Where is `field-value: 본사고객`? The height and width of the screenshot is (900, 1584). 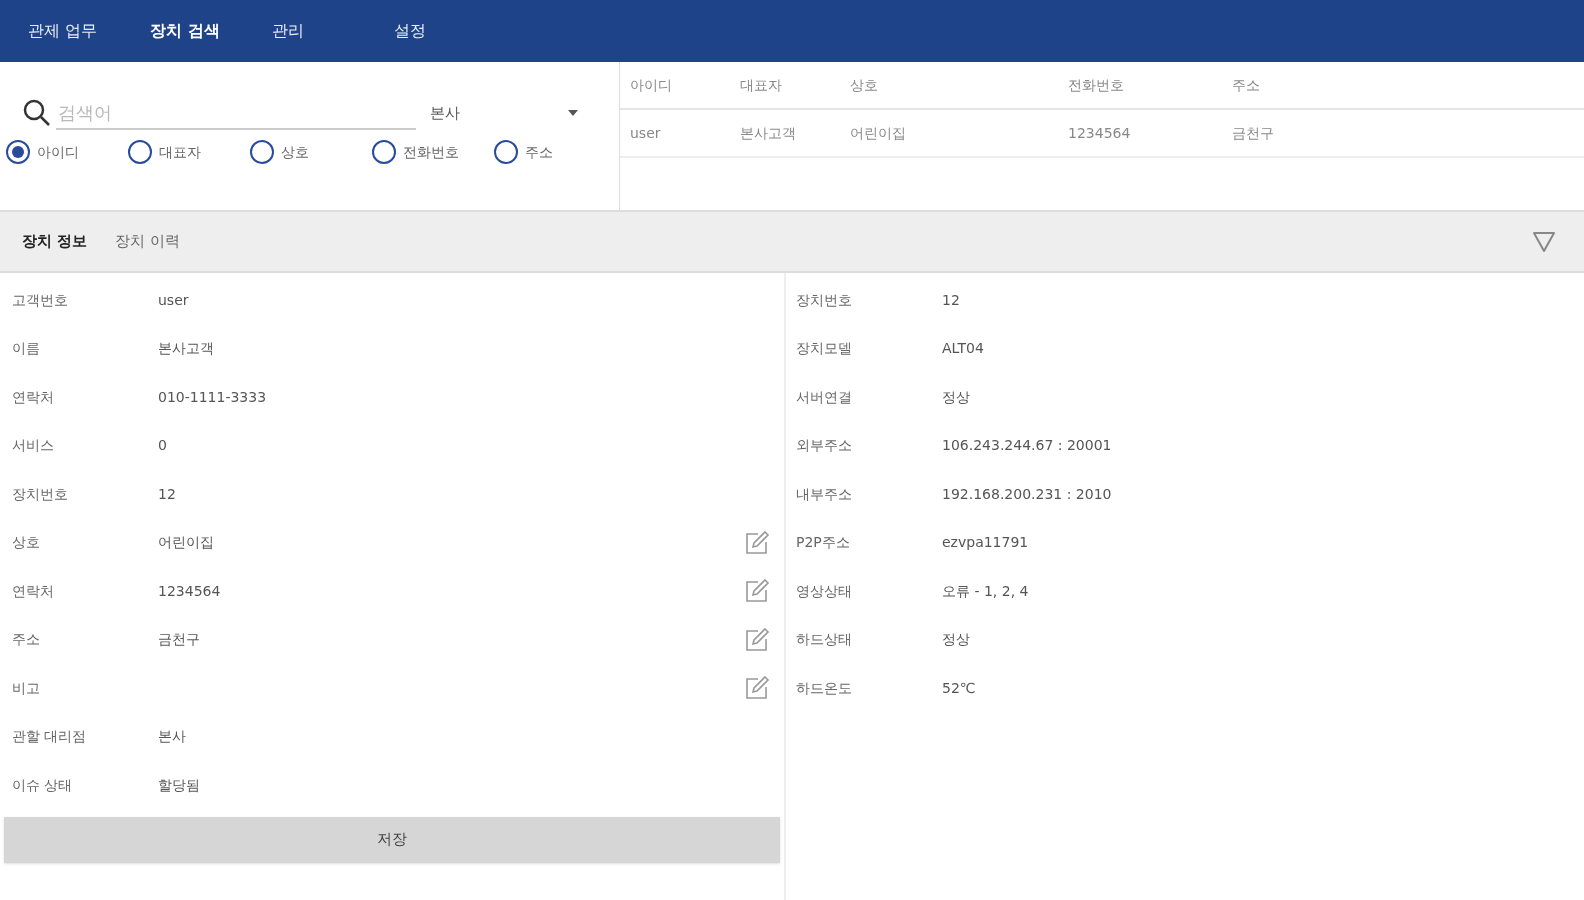 field-value: 본사고객 is located at coordinates (186, 349).